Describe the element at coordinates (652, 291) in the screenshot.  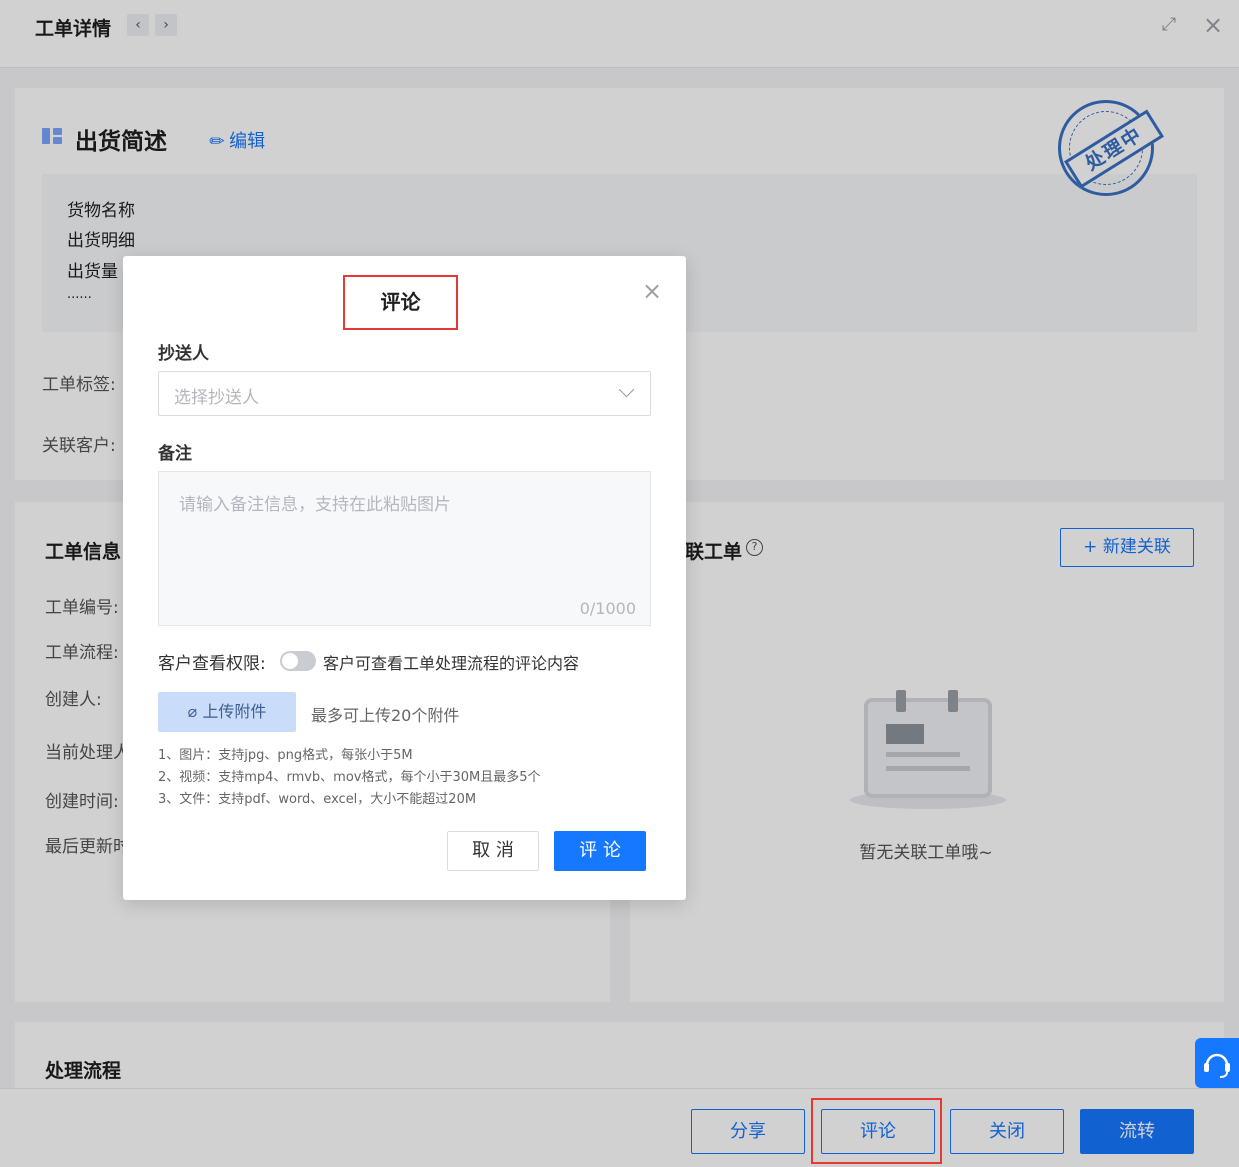
I see `modal-close-icon: ×` at that location.